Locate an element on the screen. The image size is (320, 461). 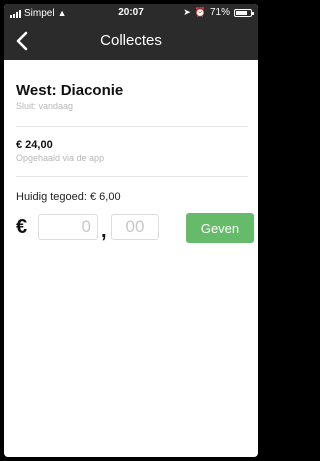
alarm-icon: ⏰ is located at coordinates (200, 12).